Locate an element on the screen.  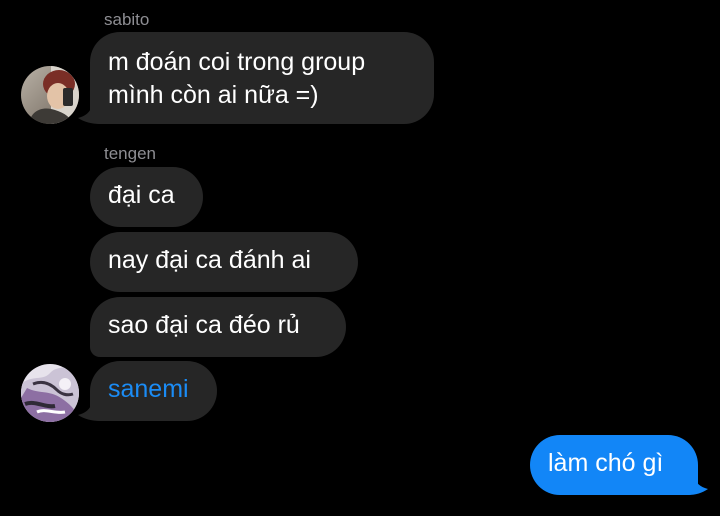
message-bubble-tengen-2: nay đại ca đánh ai is located at coordinates (224, 262).